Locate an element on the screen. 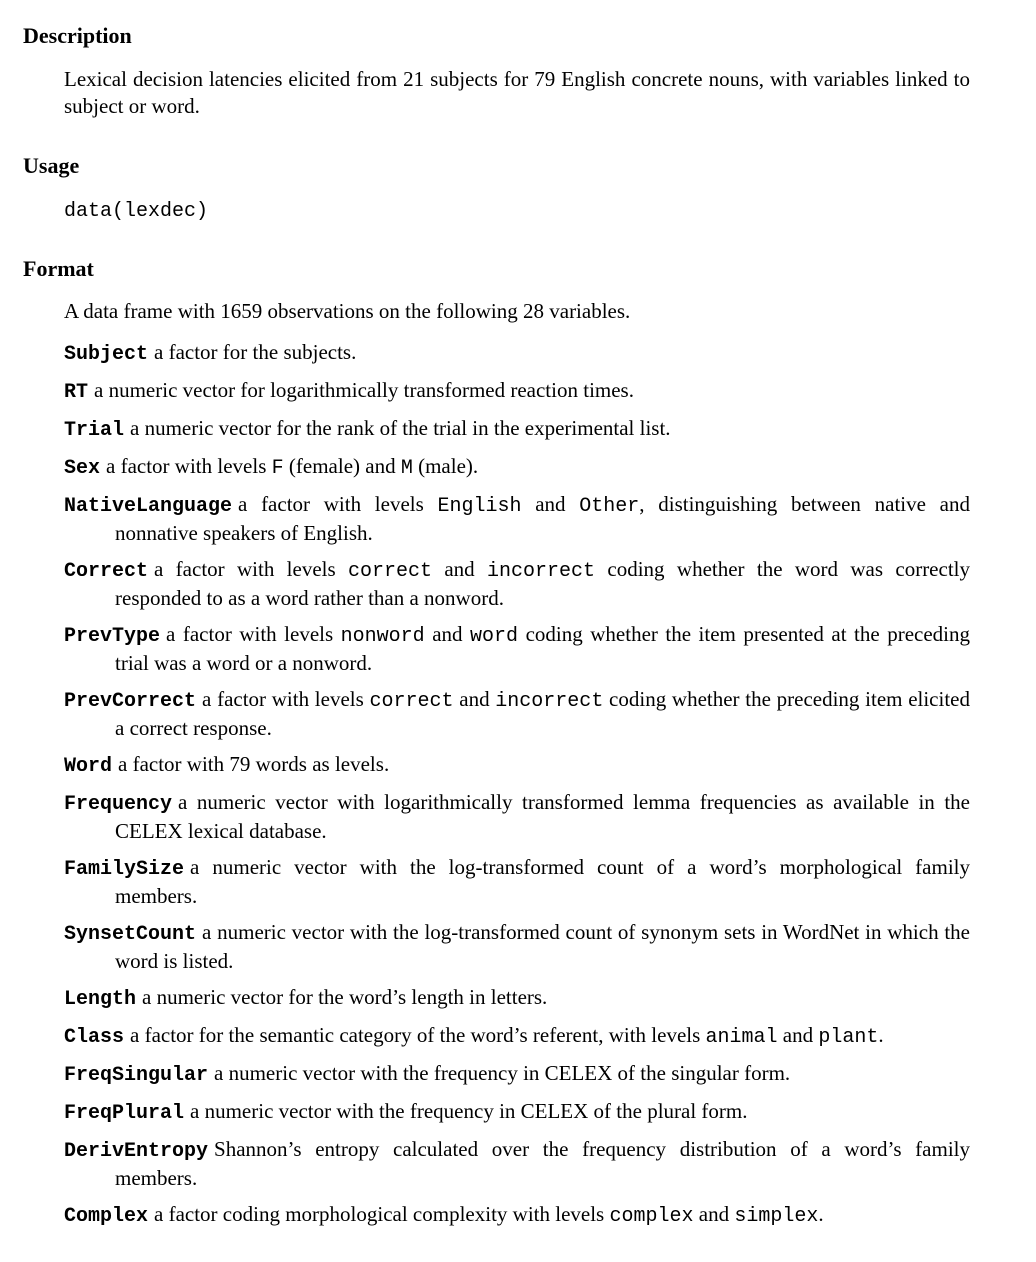 This screenshot has width=1036, height=1262. variable-name: SynsetCount is located at coordinates (130, 934).